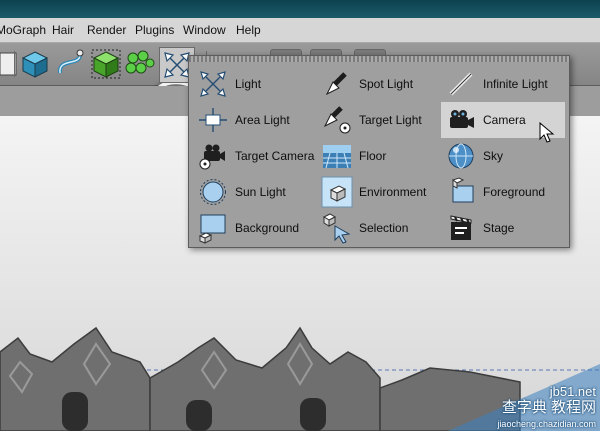 The image size is (600, 431). Describe the element at coordinates (106, 64) in the screenshot. I see `nurbs-icon` at that location.